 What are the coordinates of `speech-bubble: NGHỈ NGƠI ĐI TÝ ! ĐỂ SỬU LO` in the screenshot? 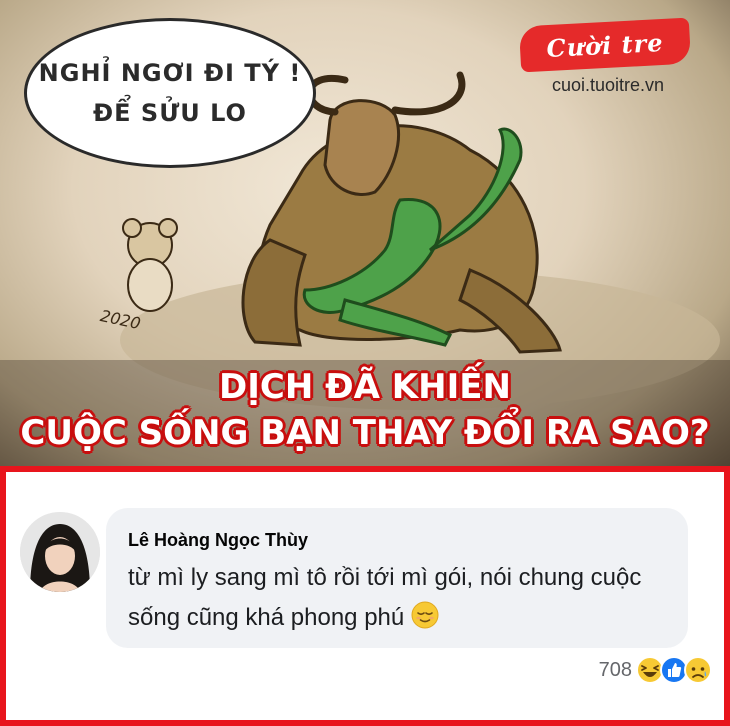 It's located at (170, 93).